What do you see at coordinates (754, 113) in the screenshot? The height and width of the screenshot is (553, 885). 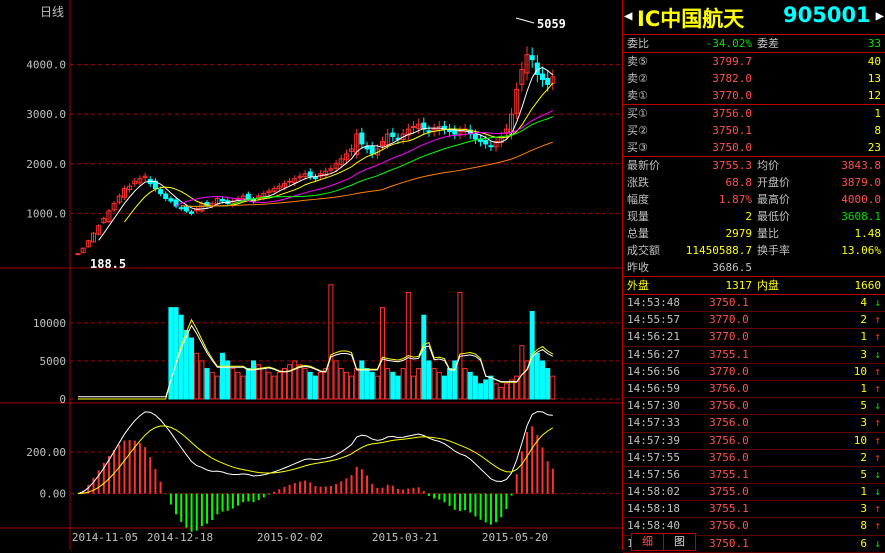 I see `bid-row: 买① 3756.0 1` at bounding box center [754, 113].